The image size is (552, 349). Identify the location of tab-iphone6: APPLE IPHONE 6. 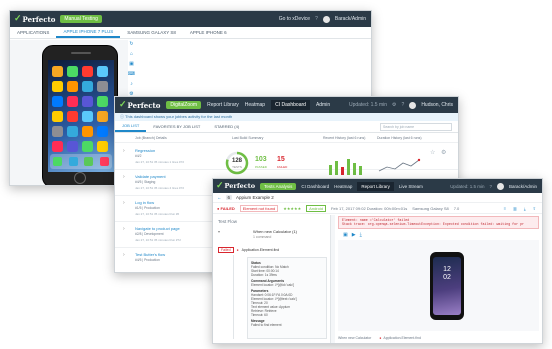
(208, 32).